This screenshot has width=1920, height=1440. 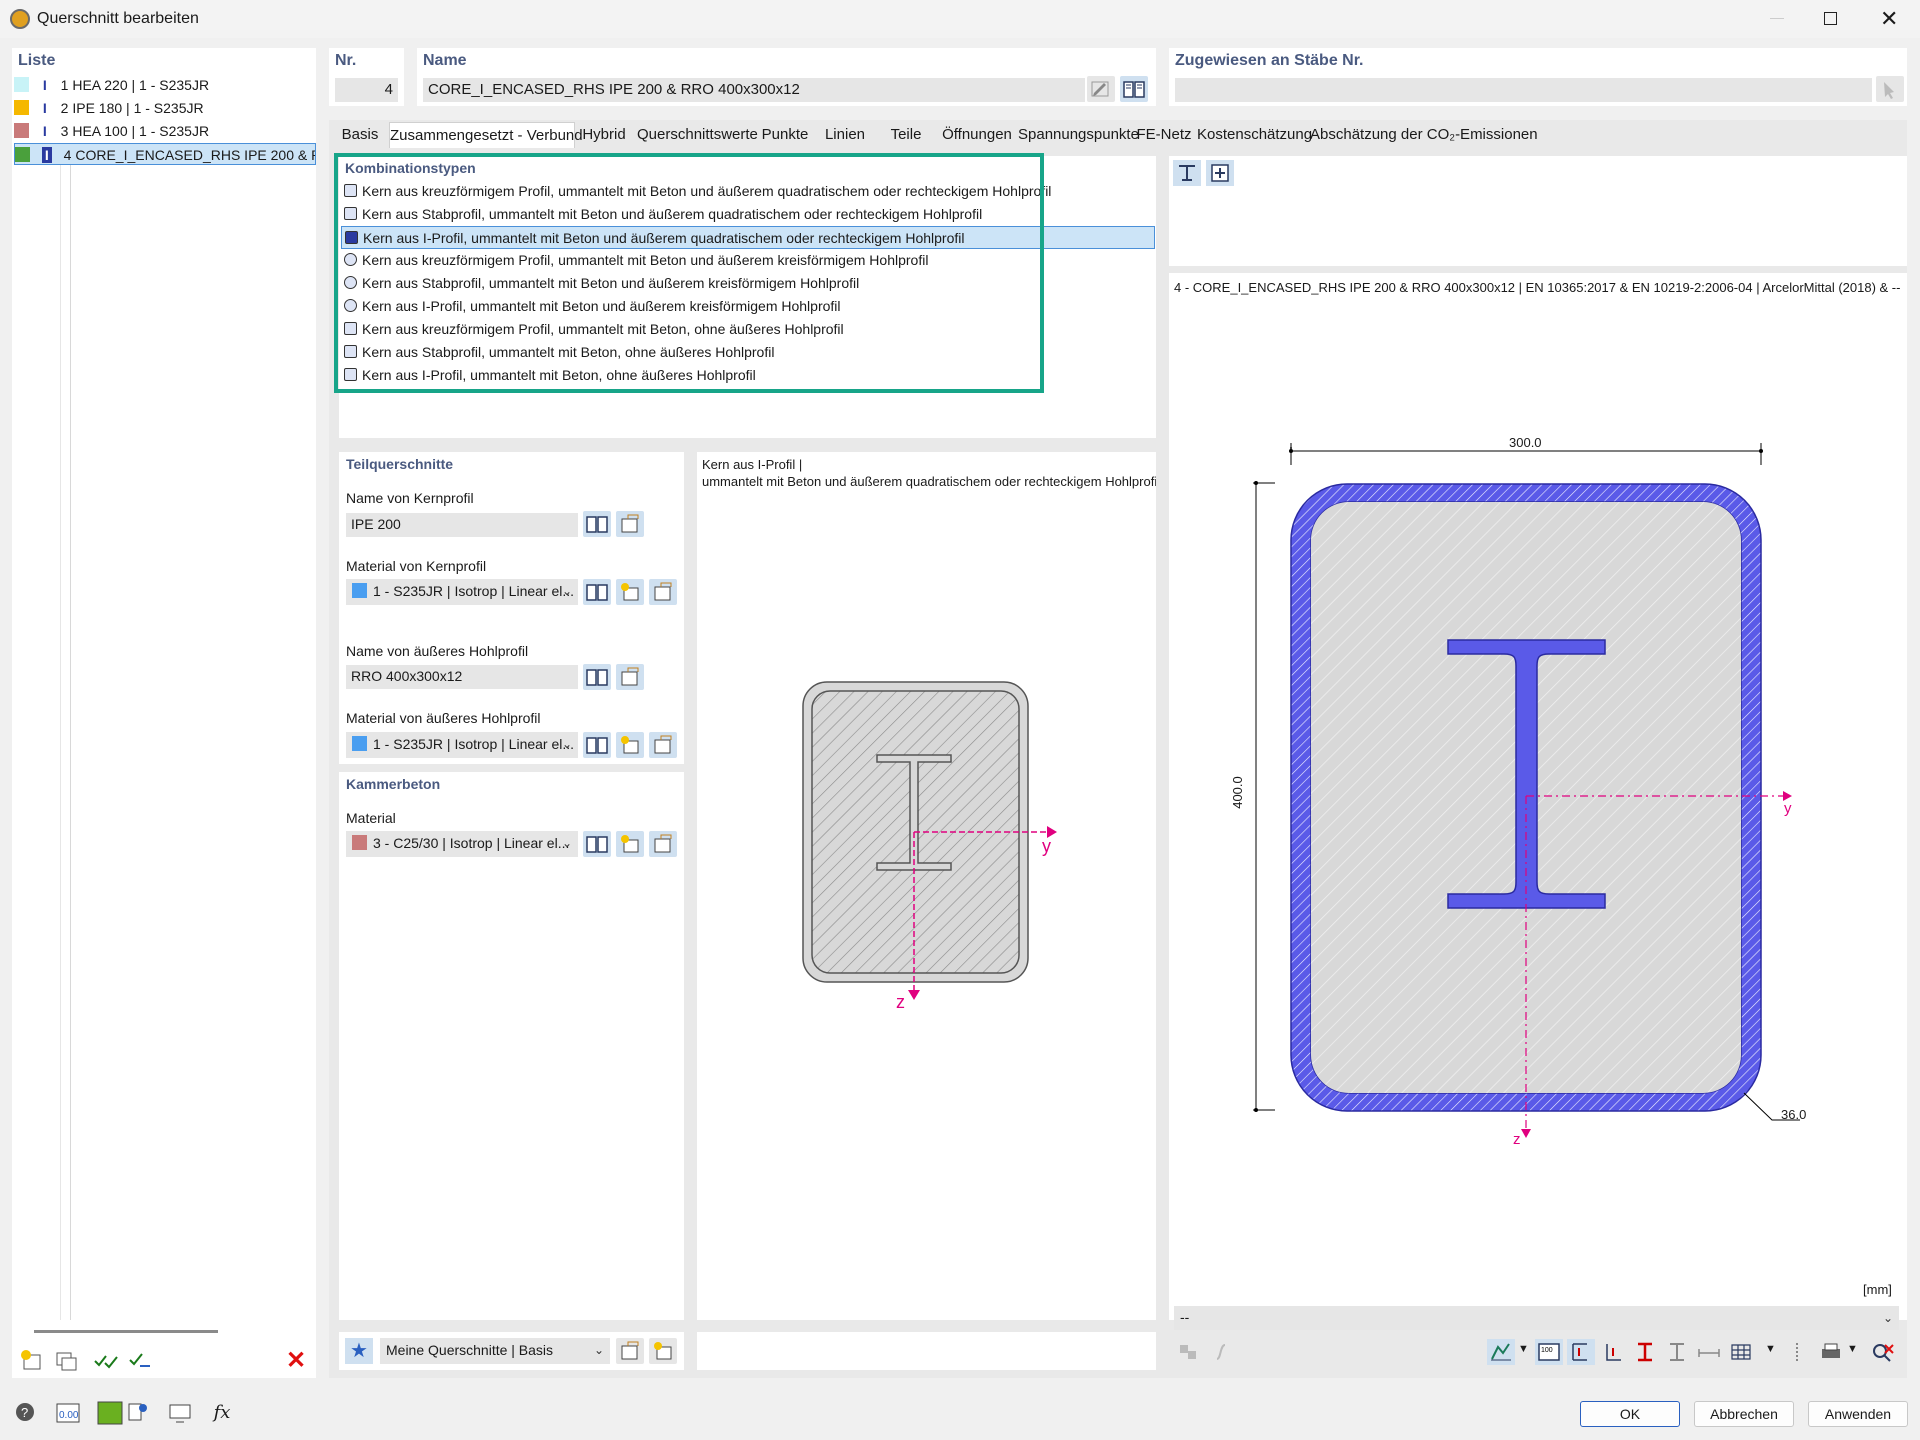 What do you see at coordinates (1164, 135) in the screenshot?
I see `tab-fe-mesh: FE-Netz` at bounding box center [1164, 135].